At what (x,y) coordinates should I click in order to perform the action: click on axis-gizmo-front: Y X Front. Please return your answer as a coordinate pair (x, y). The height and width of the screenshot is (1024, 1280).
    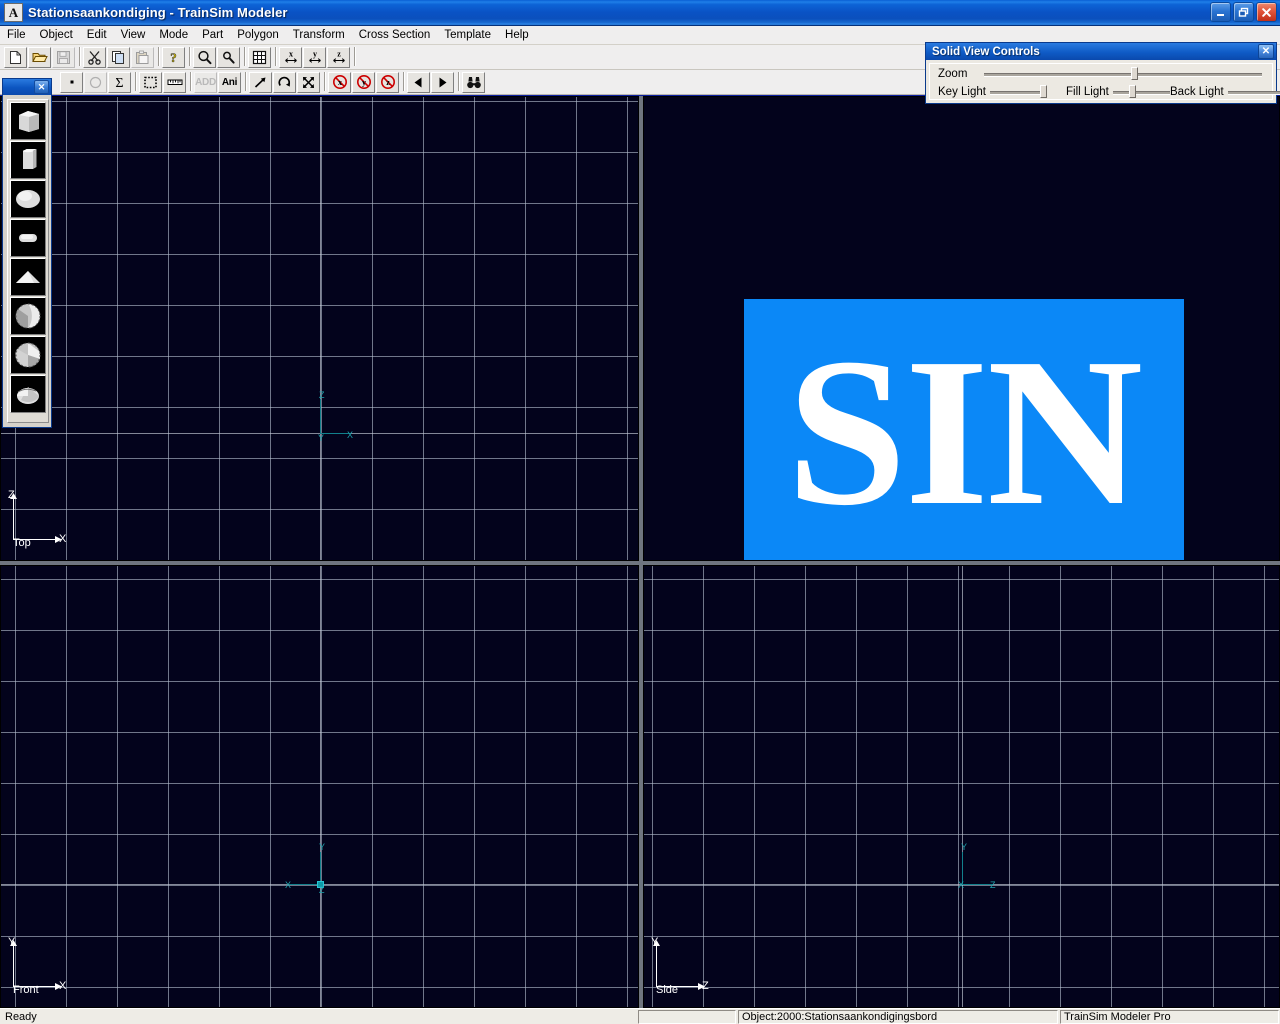
    Looking at the image, I should click on (37, 968).